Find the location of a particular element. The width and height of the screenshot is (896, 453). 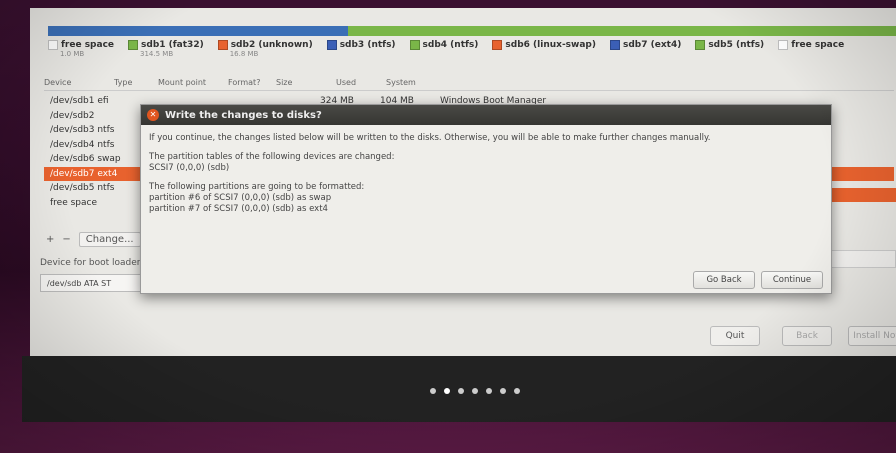

legend-item: sdb2 (unknown) 16.8 MB is located at coordinates (265, 55).